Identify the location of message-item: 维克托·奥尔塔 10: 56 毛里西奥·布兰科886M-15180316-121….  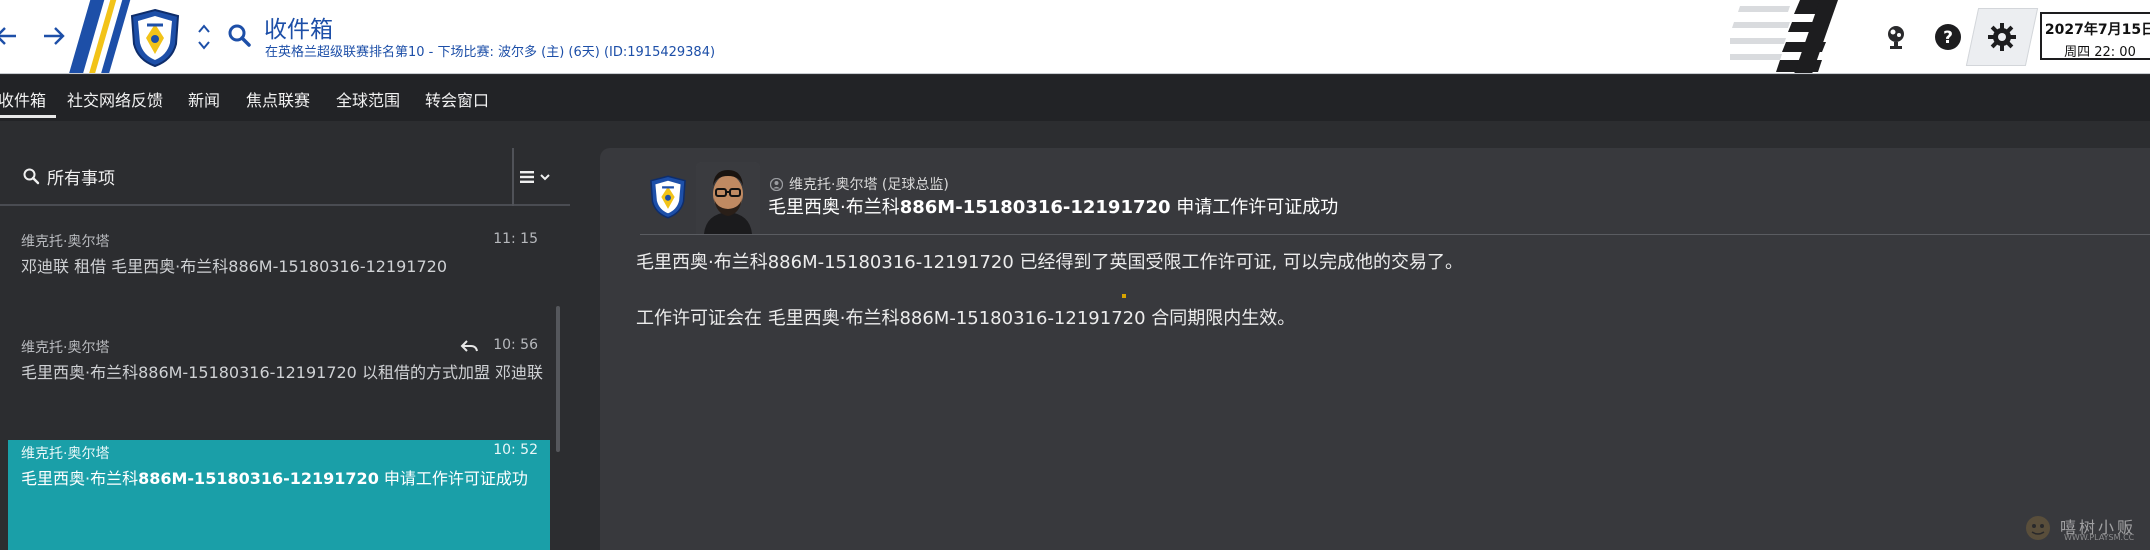
(279, 367).